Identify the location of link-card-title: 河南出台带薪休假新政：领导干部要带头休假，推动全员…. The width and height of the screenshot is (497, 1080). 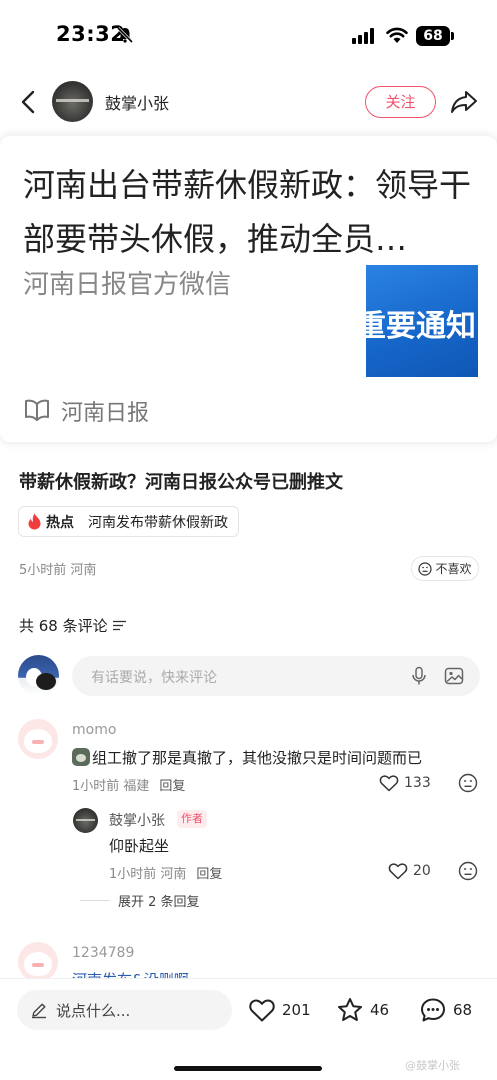
(247, 212).